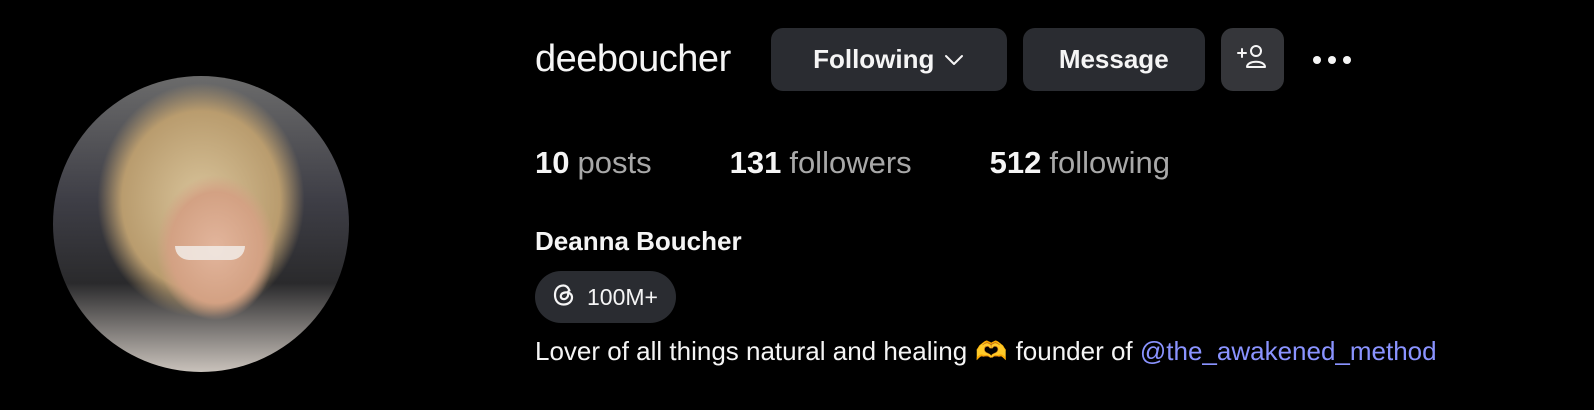  I want to click on threads-icon, so click(564, 297).